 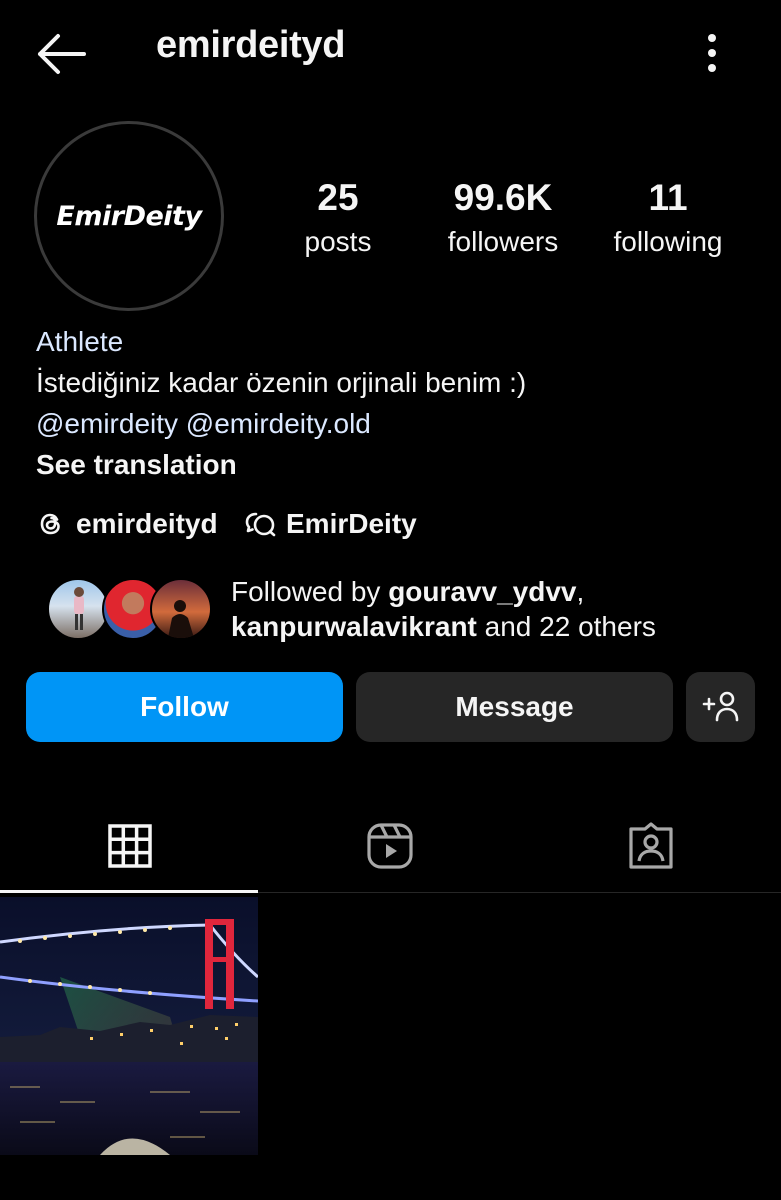 What do you see at coordinates (50, 524) in the screenshot?
I see `threads-icon` at bounding box center [50, 524].